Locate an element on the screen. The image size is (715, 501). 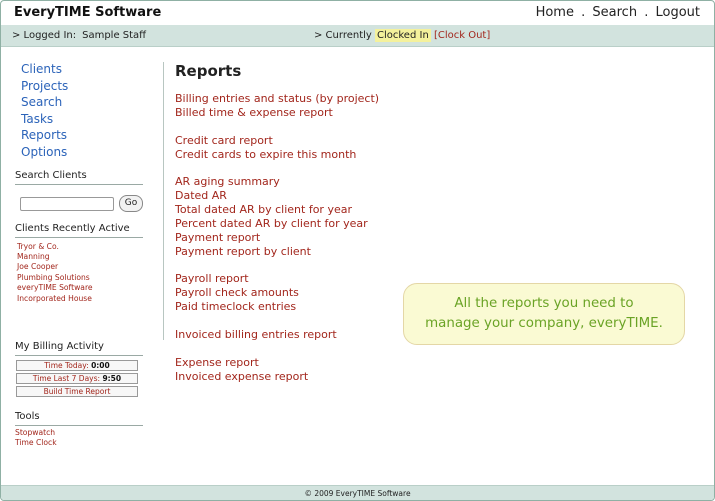
nav-item-projects: Projects is located at coordinates (80, 86).